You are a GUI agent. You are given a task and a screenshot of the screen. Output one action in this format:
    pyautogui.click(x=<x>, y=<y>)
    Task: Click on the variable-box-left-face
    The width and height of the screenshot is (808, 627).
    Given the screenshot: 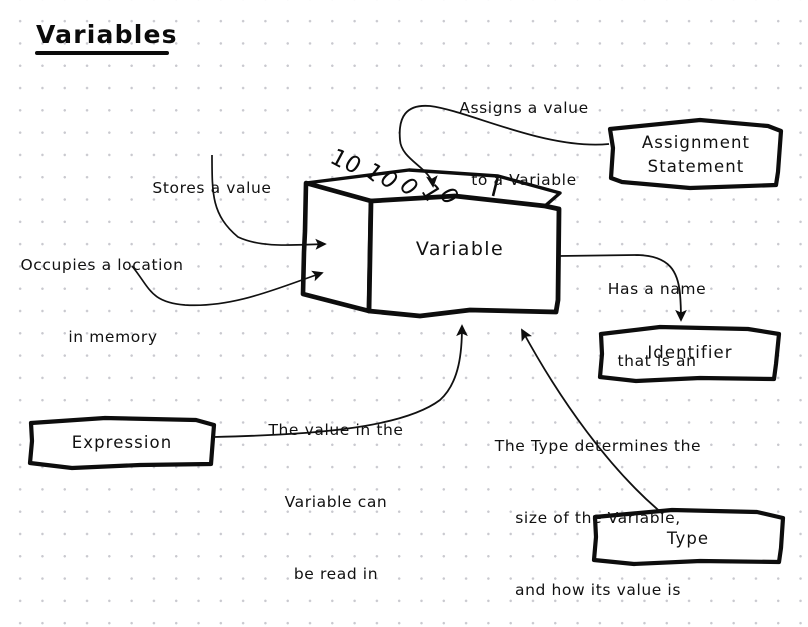 What is the action you would take?
    pyautogui.click(x=337, y=247)
    